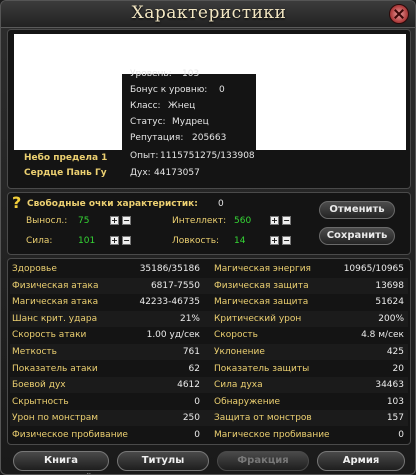 This screenshot has width=416, height=475. What do you see at coordinates (398, 368) in the screenshot?
I see `stat-value: 20` at bounding box center [398, 368].